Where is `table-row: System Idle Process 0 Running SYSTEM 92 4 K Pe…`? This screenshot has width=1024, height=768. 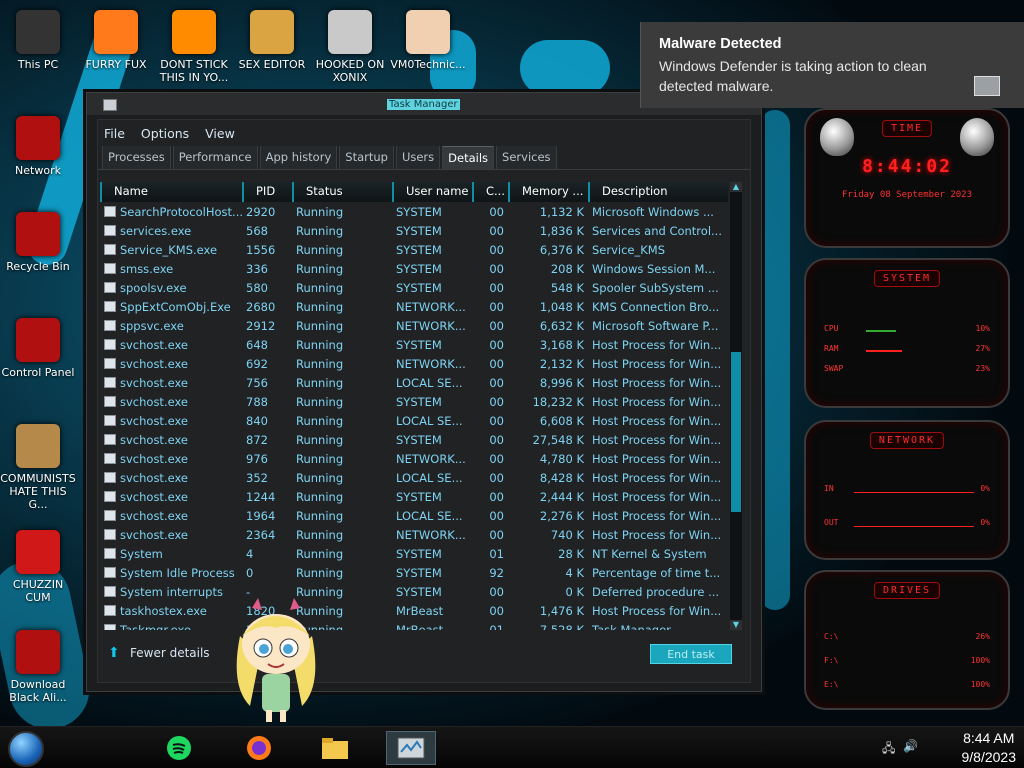 table-row: System Idle Process 0 Running SYSTEM 92 4 K Pe… is located at coordinates (414, 572).